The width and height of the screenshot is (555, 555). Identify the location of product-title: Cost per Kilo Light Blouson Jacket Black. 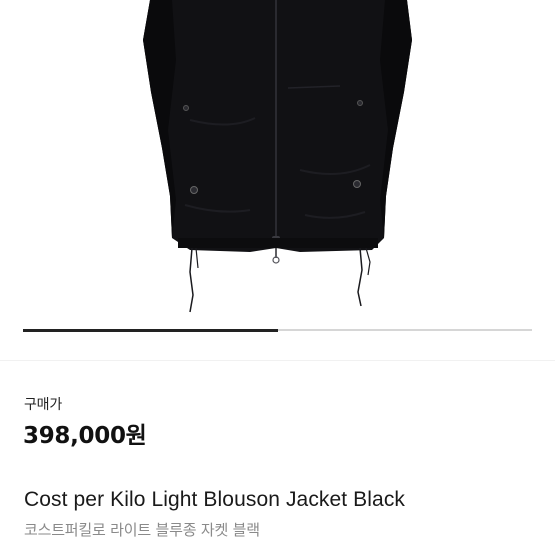
(215, 499).